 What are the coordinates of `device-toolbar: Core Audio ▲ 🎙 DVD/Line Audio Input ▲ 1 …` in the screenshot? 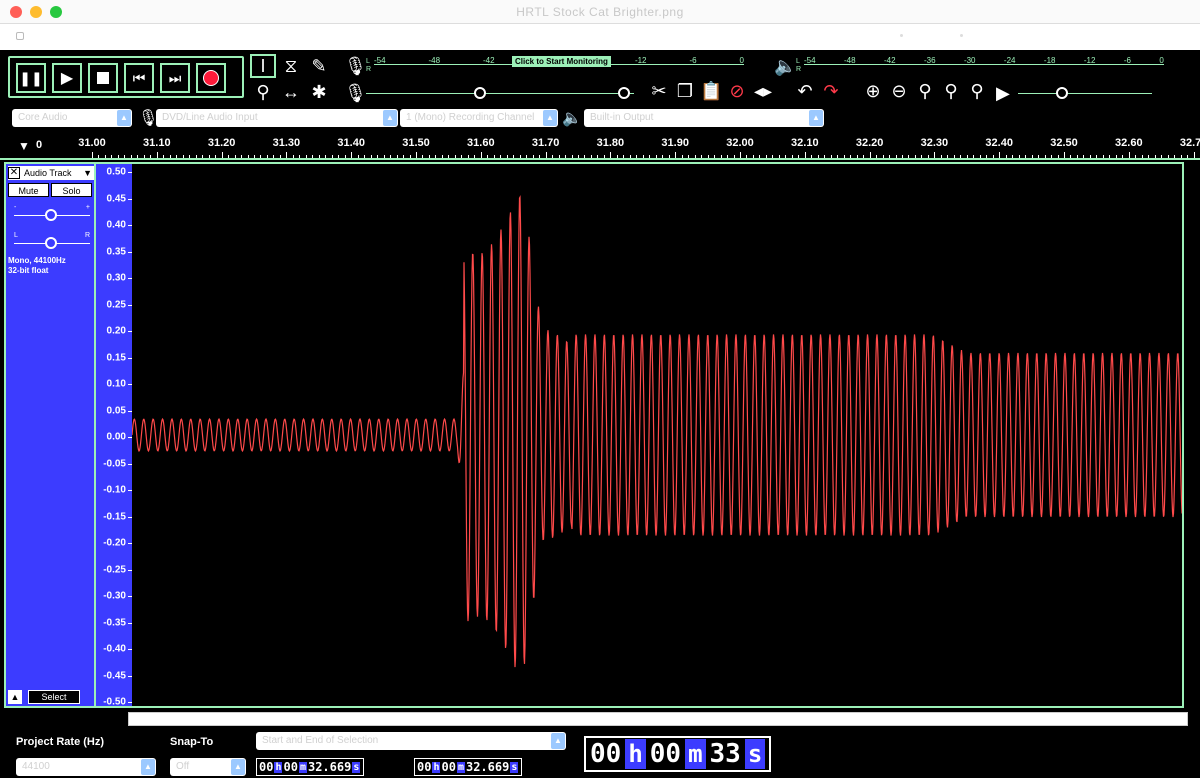 It's located at (600, 119).